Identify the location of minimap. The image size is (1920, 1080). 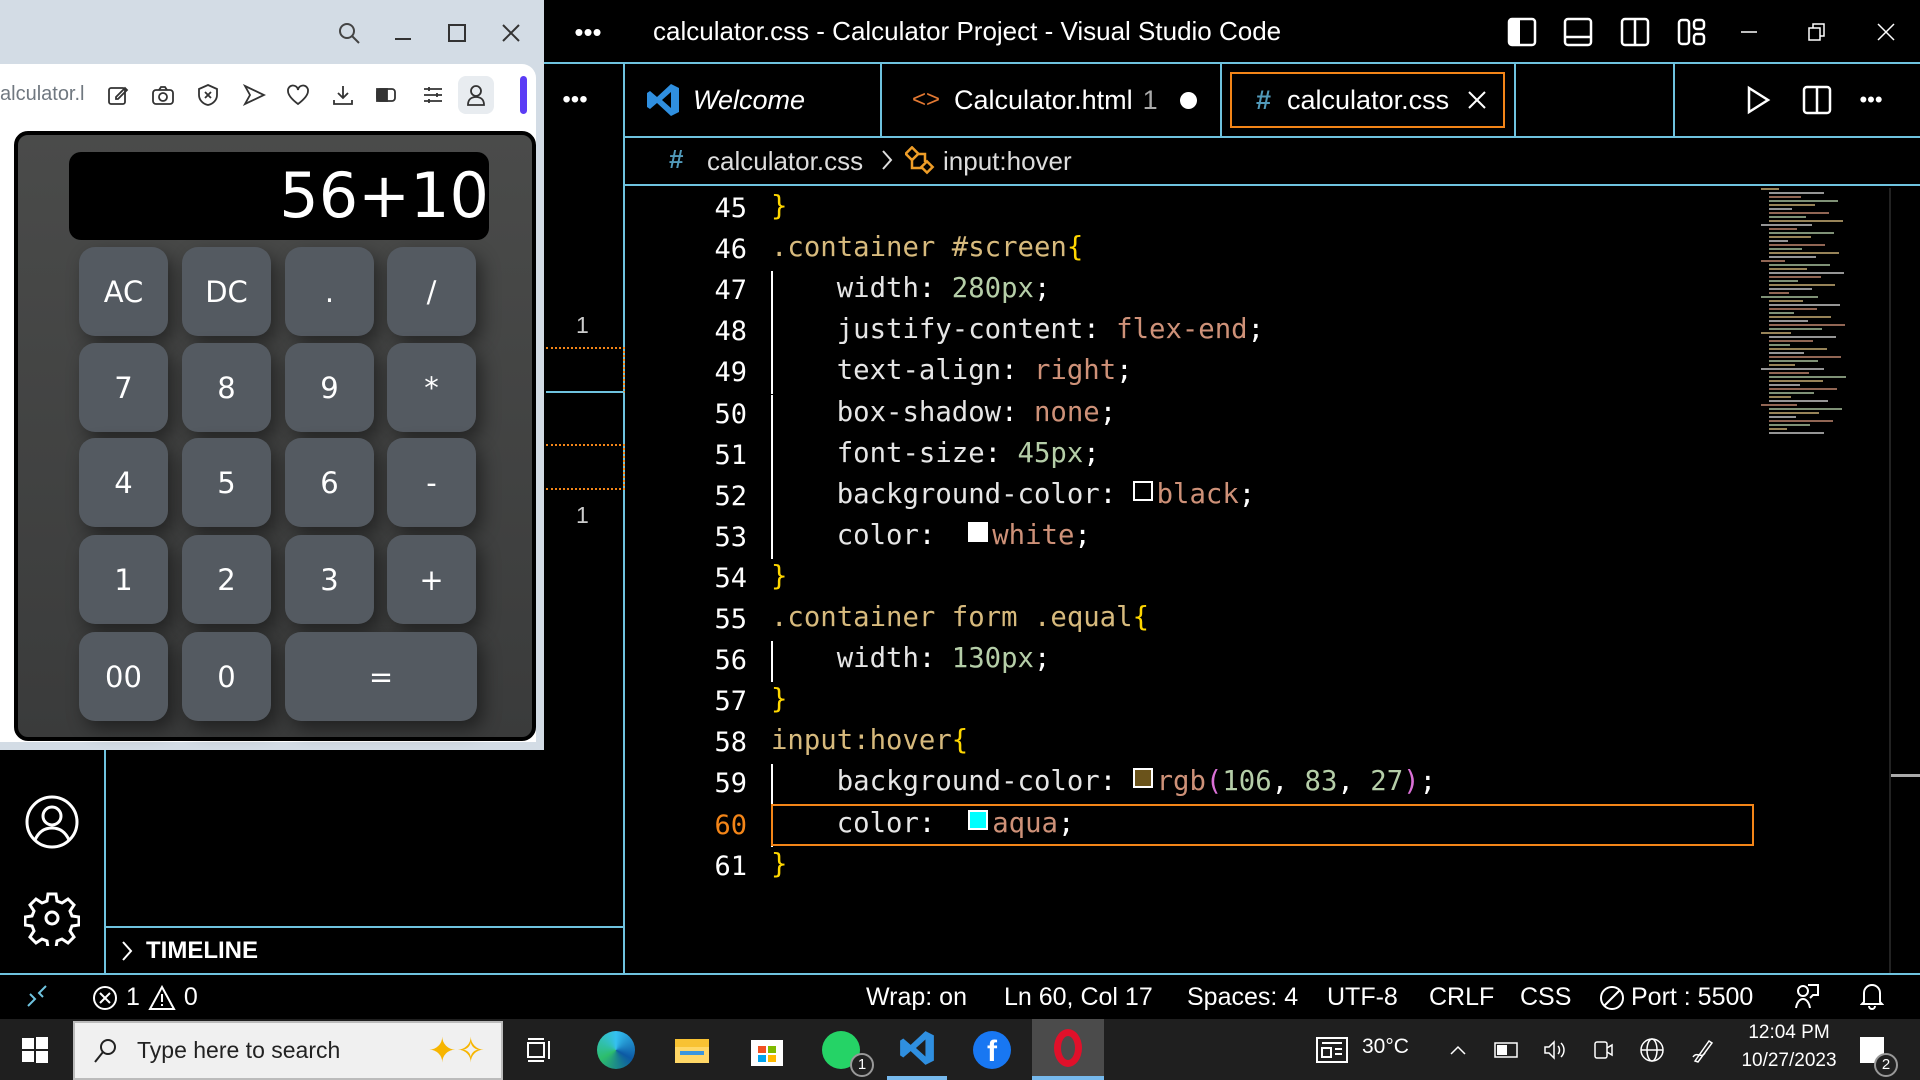
(1825, 318).